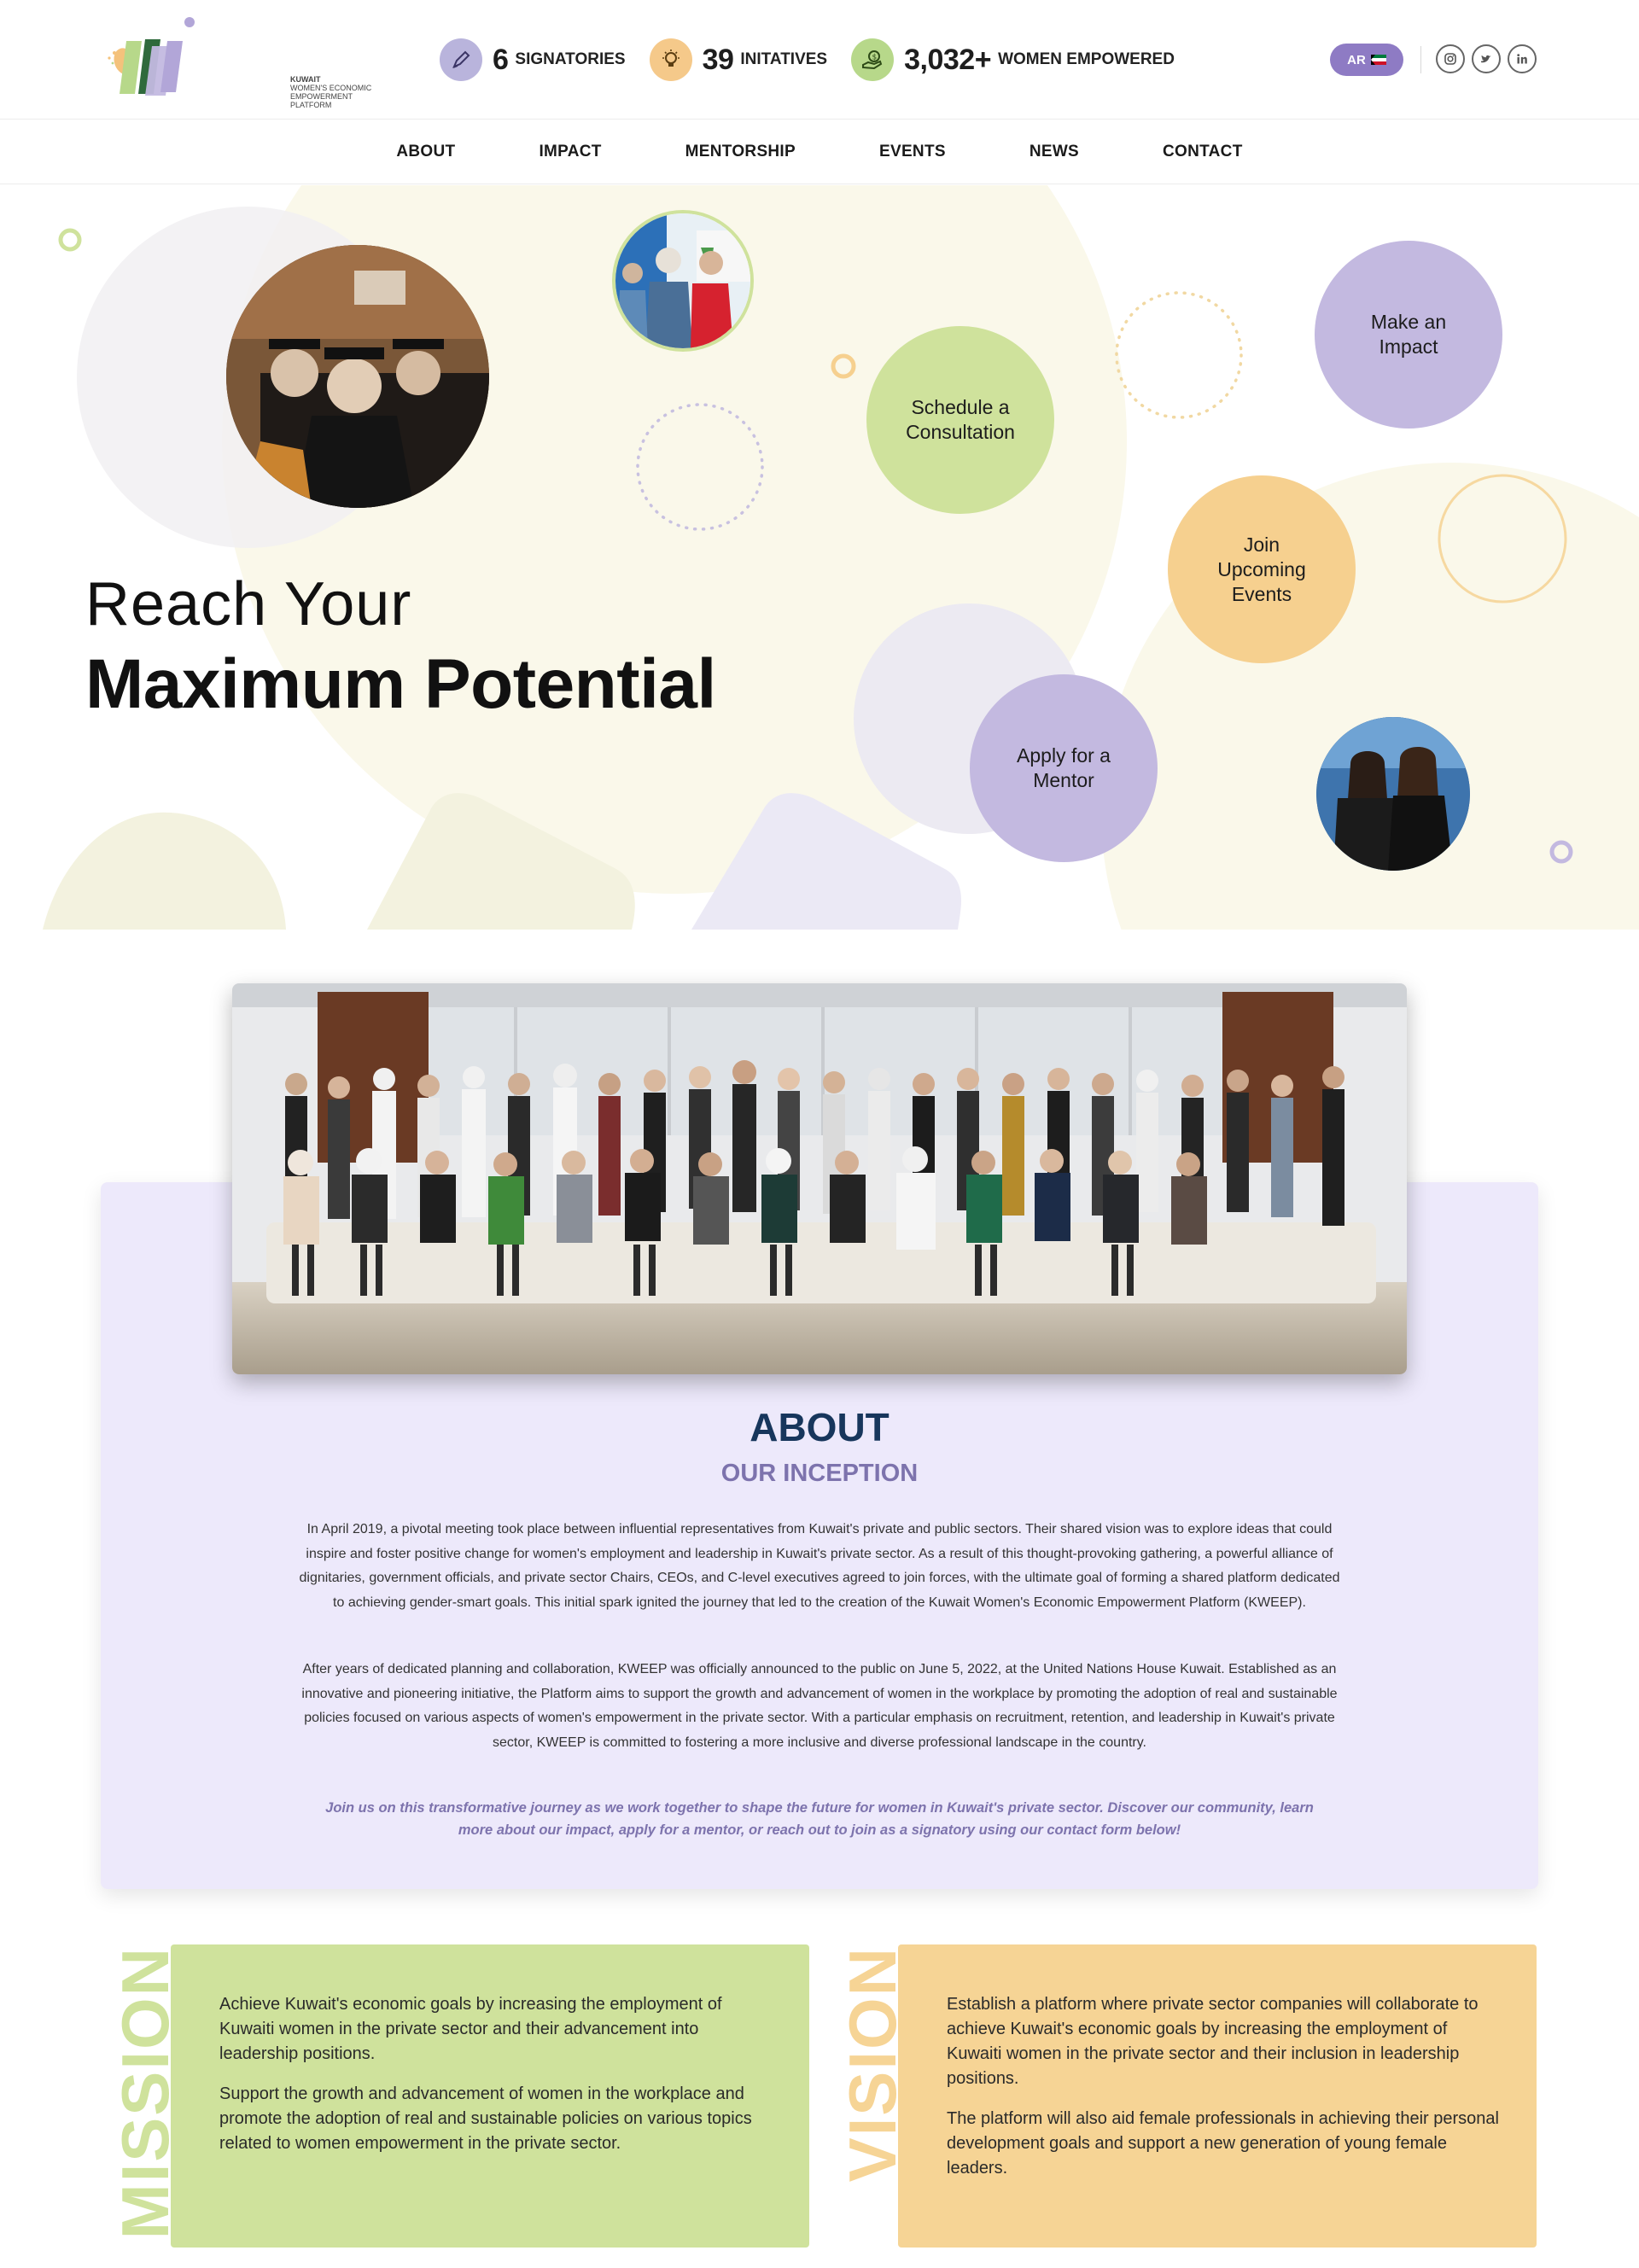 This screenshot has width=1639, height=2268. I want to click on stat-label: SIGNATORIES, so click(570, 59).